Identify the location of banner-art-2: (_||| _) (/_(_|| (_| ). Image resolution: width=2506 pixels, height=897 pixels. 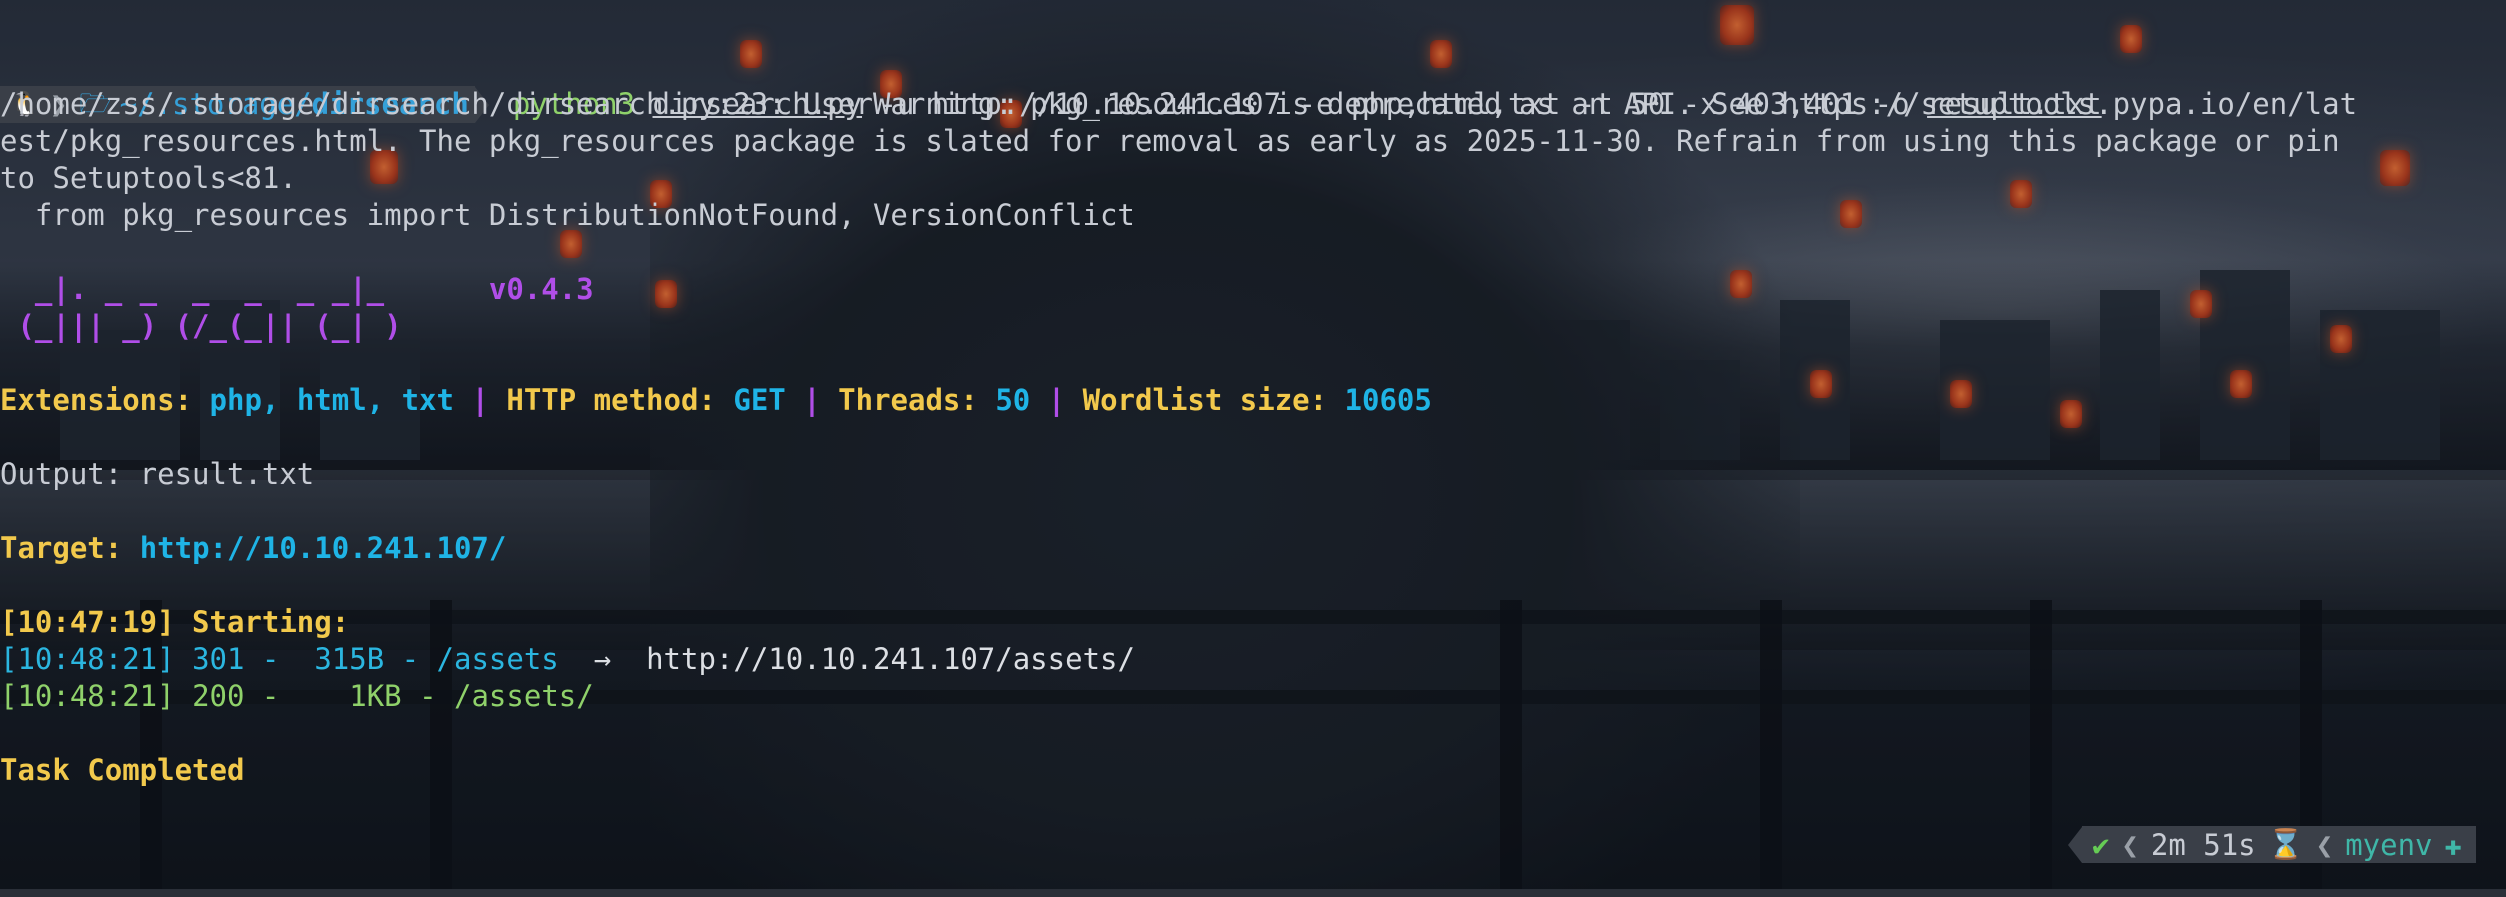
(201, 326).